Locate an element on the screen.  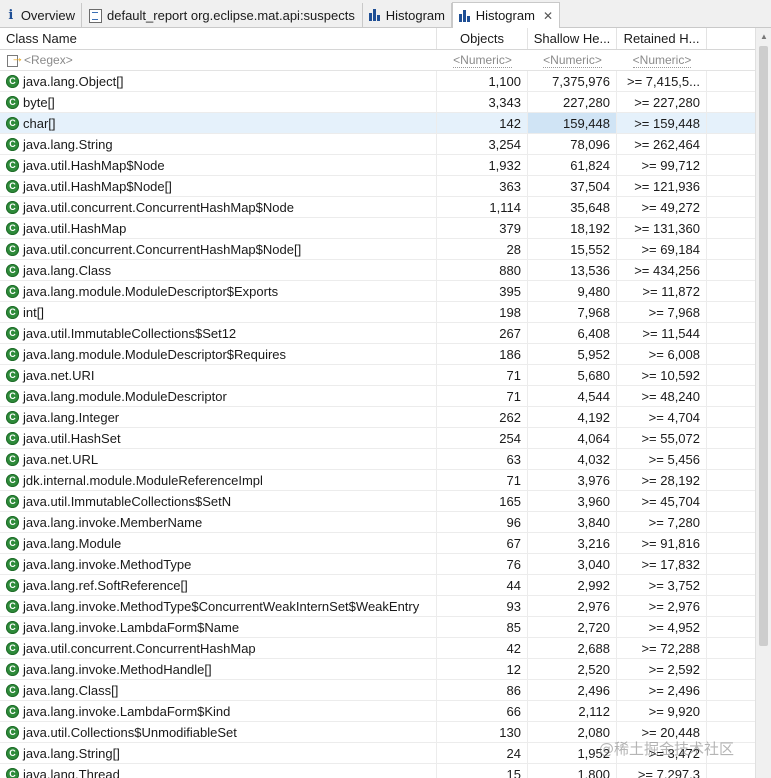
shallow-heap-cell: 3,040 is located at coordinates (572, 564).